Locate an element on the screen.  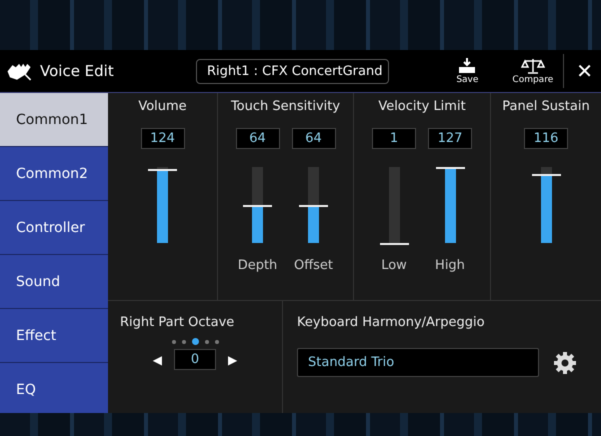
slider-label: Low is located at coordinates (394, 265).